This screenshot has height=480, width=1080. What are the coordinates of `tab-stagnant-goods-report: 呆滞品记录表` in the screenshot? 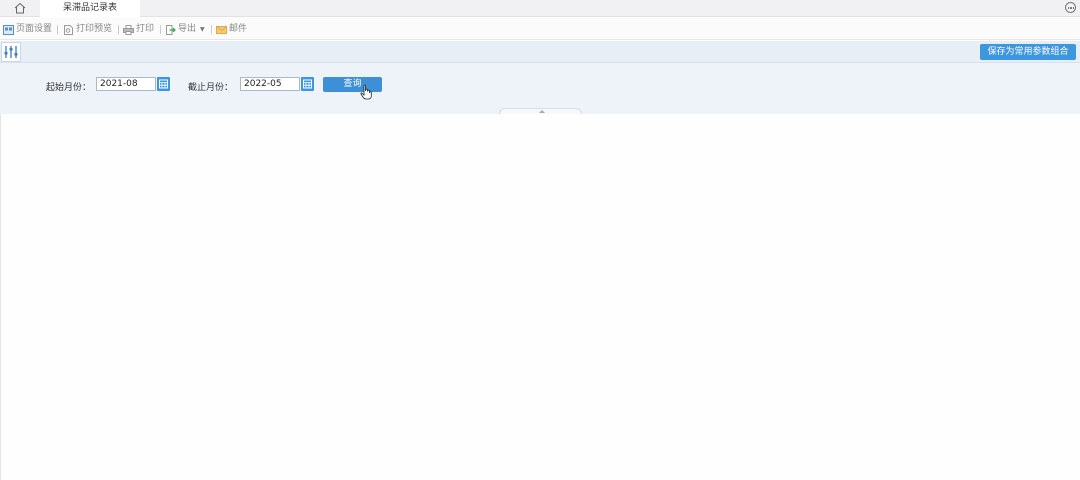 It's located at (90, 8).